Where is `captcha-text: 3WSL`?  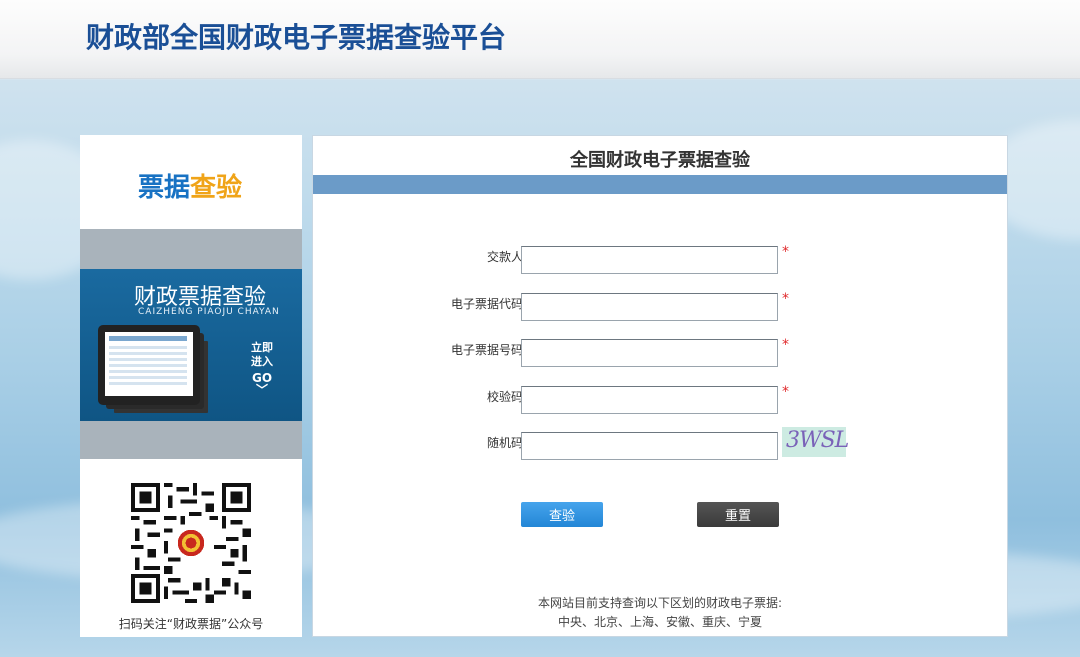
captcha-text: 3WSL is located at coordinates (817, 440).